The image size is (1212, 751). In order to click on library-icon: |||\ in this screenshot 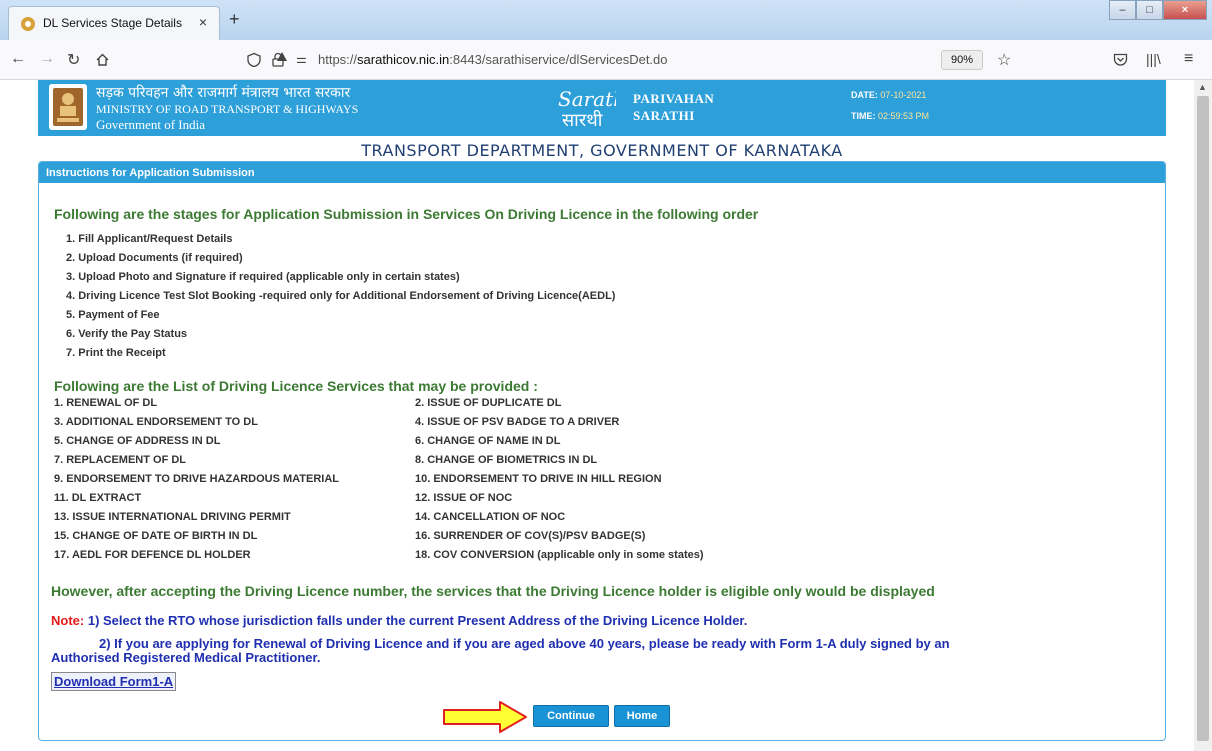, I will do `click(1153, 59)`.